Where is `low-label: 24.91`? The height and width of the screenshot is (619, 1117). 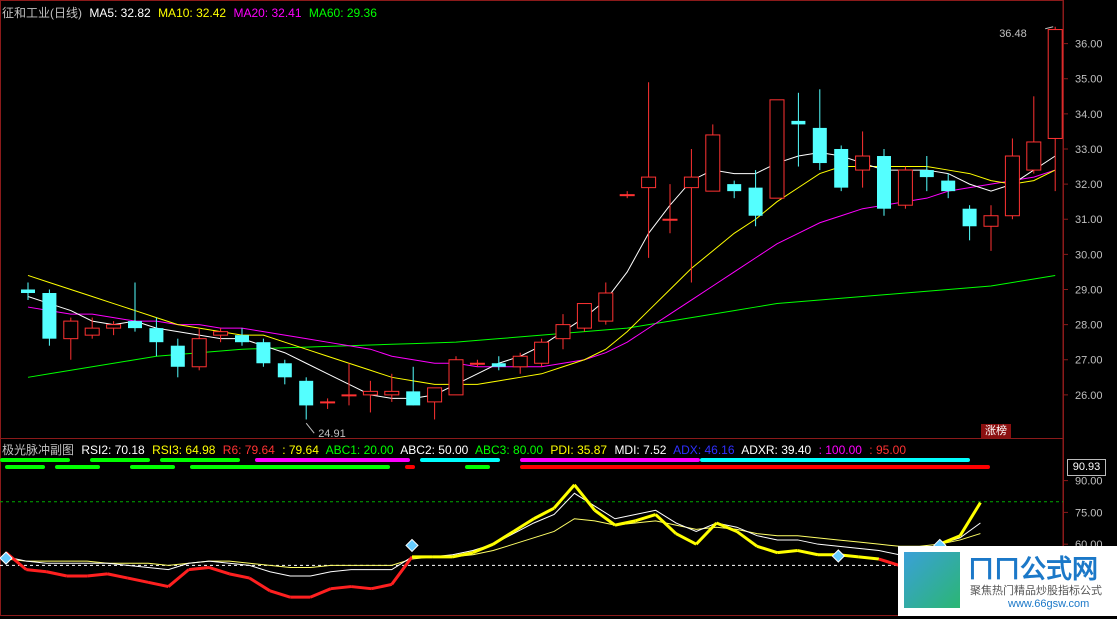 low-label: 24.91 is located at coordinates (332, 434).